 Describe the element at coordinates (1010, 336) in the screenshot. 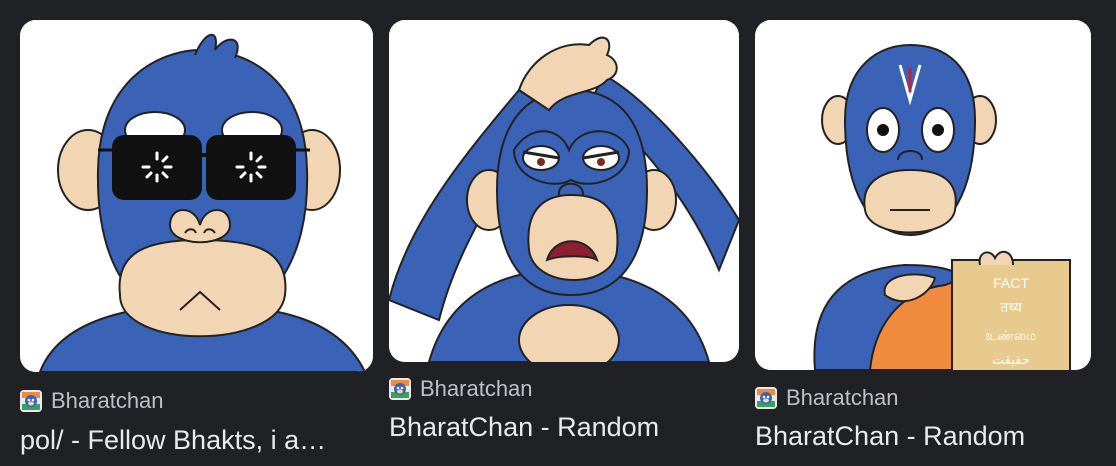

I see `sign-text-line: உண்மை` at that location.